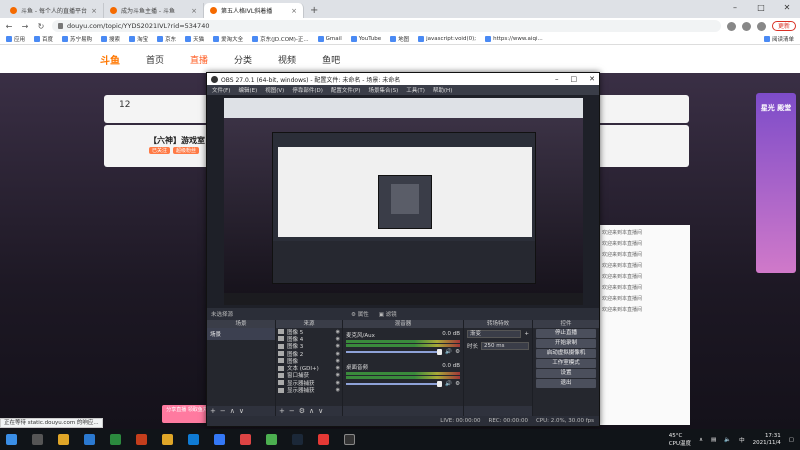 This screenshot has width=800, height=450. I want to click on start-recording-button: 开始录制, so click(566, 343).